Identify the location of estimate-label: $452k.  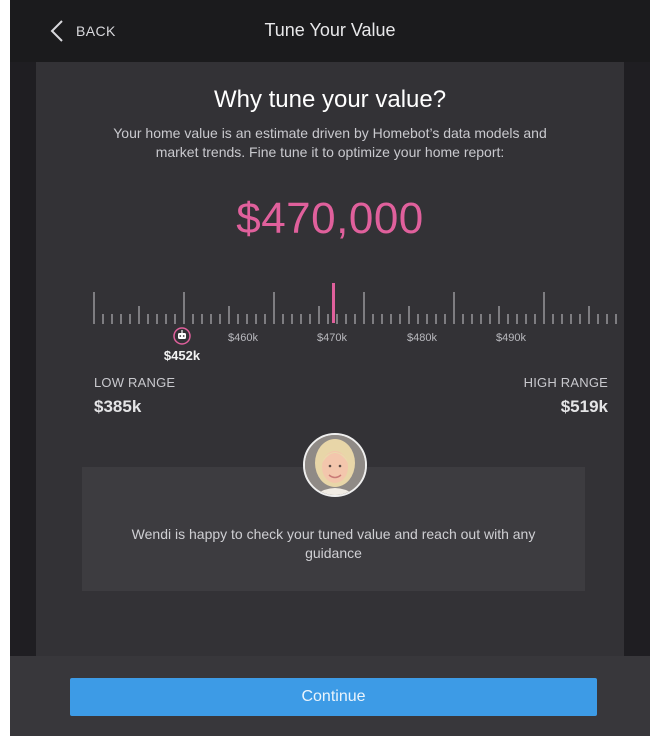
(182, 355).